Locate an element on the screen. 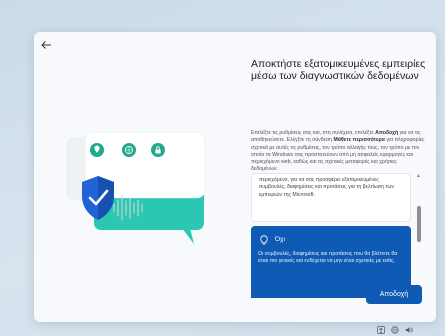  illustration-card-back is located at coordinates (111, 169).